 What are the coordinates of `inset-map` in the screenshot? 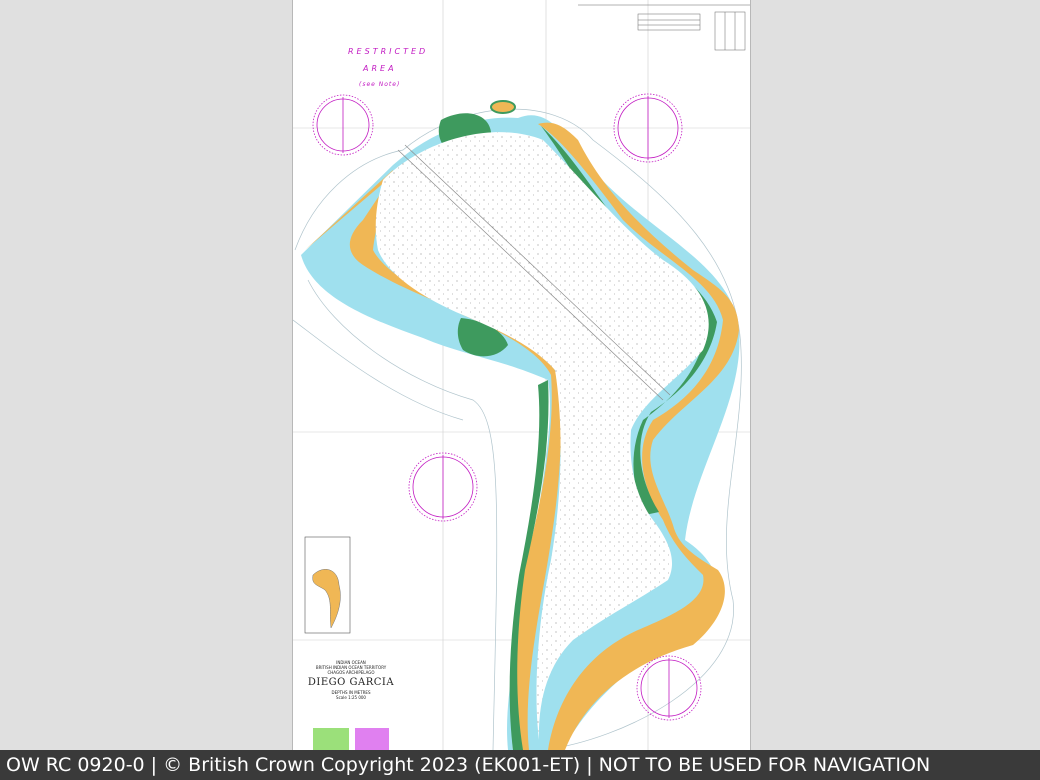 It's located at (327, 585).